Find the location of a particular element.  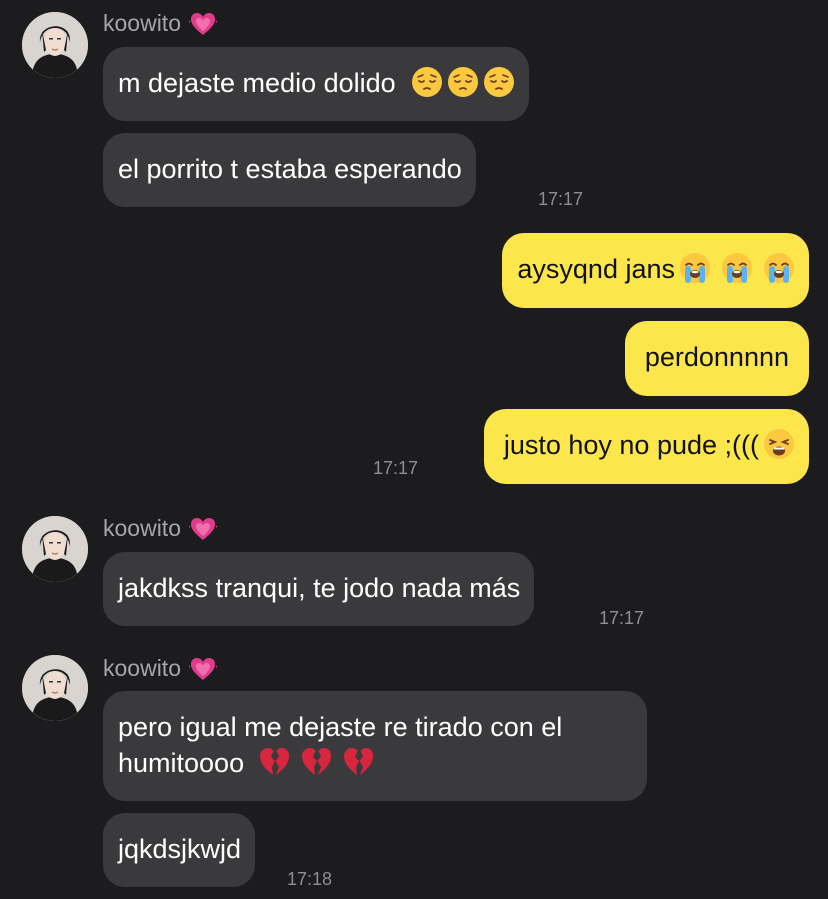

message-text: m dejaste medio dolido is located at coordinates (257, 83).